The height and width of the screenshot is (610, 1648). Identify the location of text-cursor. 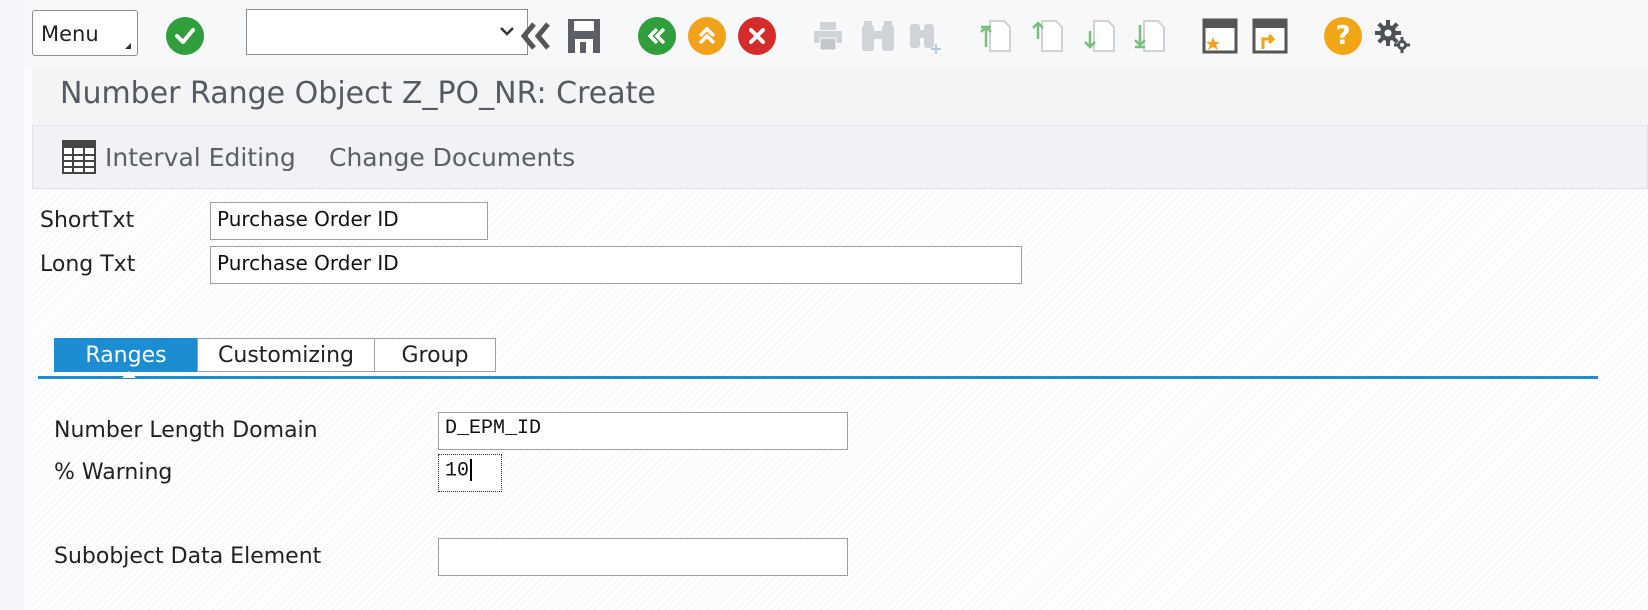
(471, 470).